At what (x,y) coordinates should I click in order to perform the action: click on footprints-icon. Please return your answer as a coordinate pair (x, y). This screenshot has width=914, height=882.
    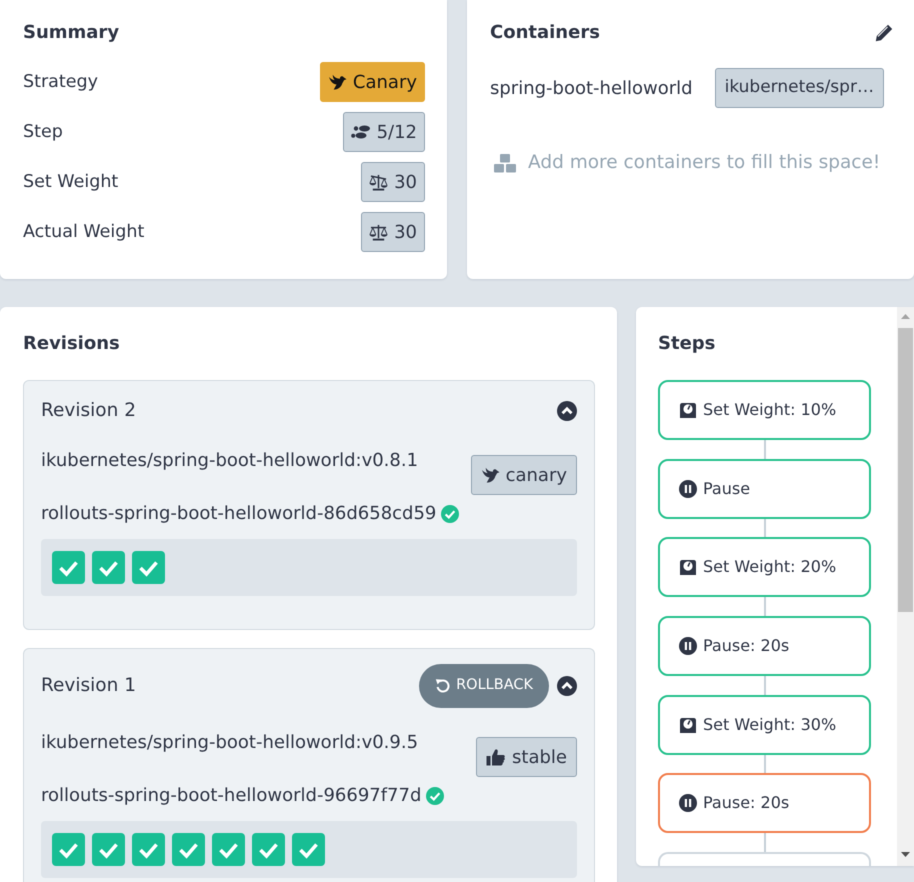
    Looking at the image, I should click on (360, 132).